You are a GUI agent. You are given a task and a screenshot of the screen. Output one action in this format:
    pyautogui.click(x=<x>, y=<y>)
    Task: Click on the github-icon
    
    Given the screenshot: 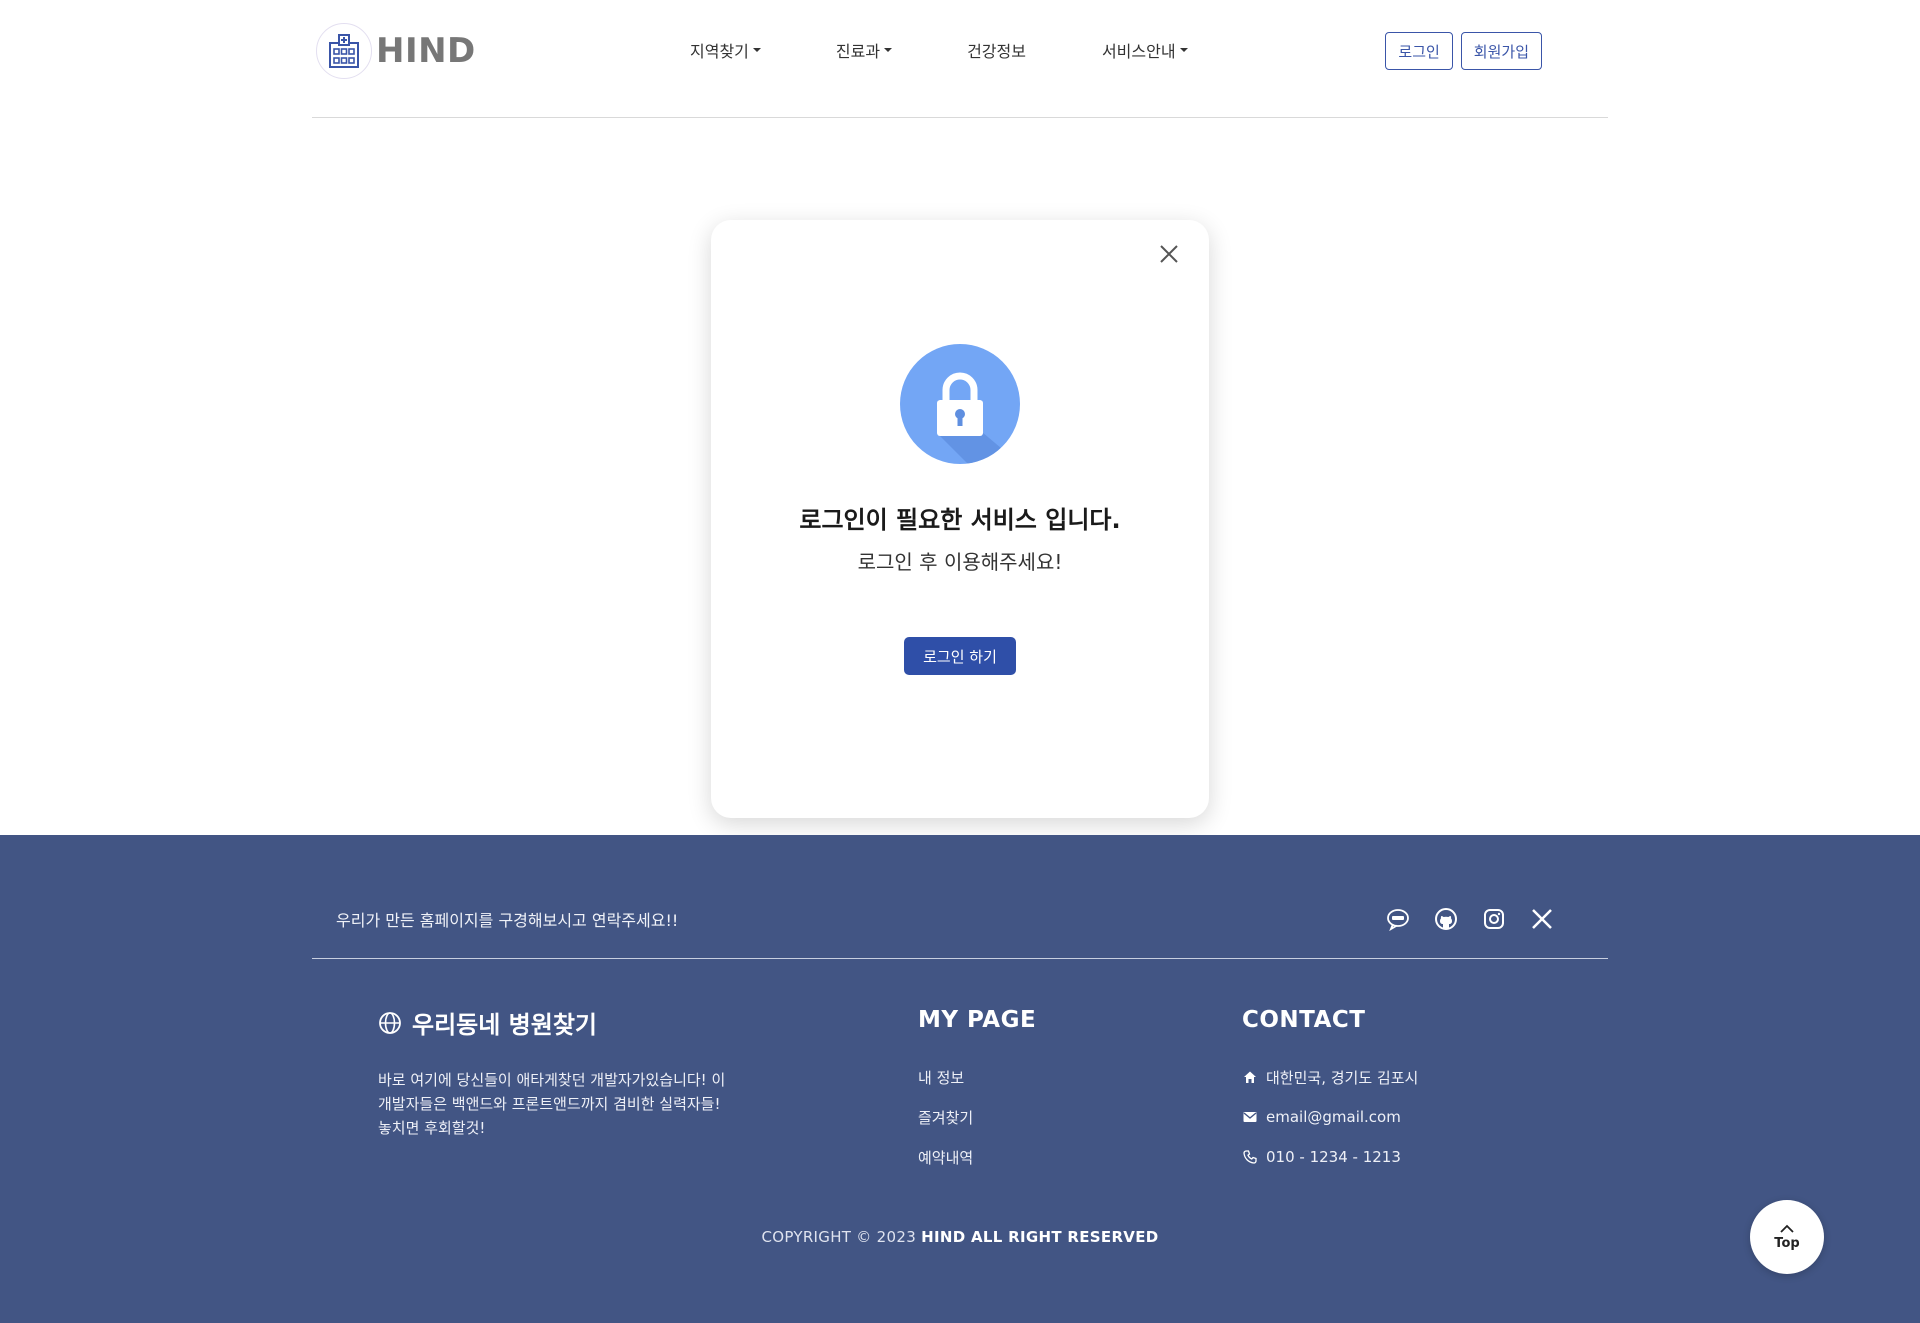 What is the action you would take?
    pyautogui.click(x=1446, y=919)
    